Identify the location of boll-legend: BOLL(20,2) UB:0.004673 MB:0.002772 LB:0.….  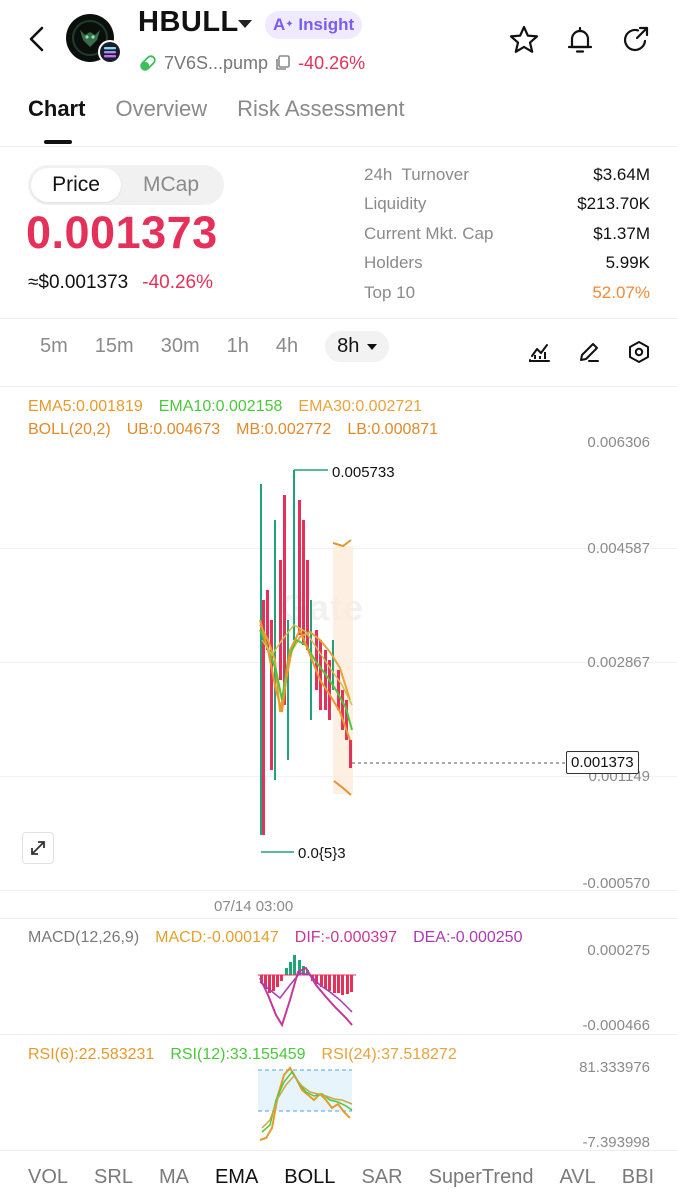
(233, 430).